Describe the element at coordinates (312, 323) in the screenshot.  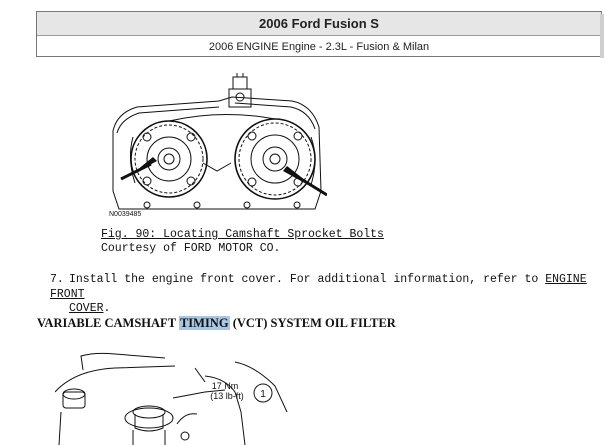
I see `section-suffix: (VCT) SYSTEM OIL FILTER` at that location.